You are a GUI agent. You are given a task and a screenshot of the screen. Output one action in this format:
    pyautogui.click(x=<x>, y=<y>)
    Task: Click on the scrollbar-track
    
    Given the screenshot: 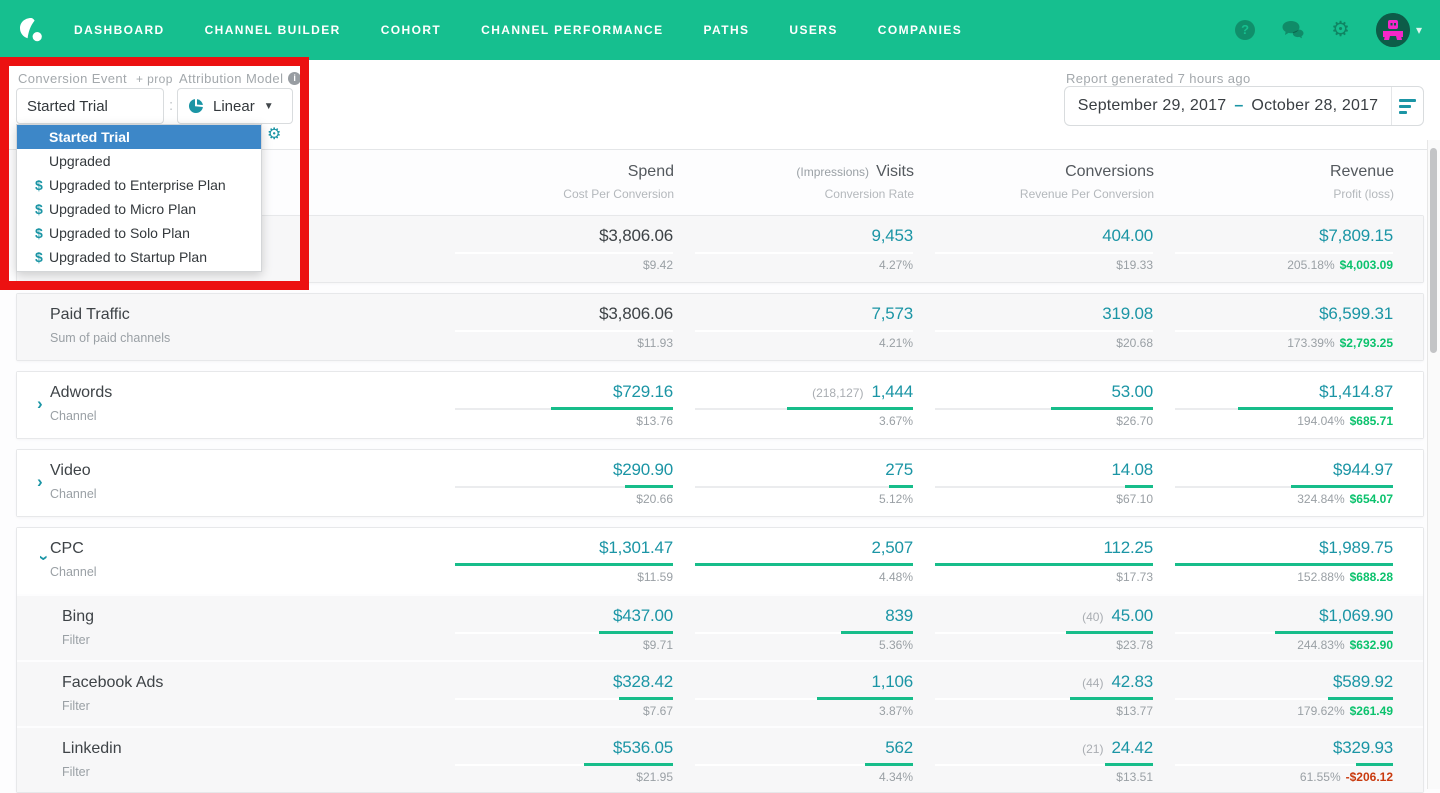 What is the action you would take?
    pyautogui.click(x=1433, y=464)
    